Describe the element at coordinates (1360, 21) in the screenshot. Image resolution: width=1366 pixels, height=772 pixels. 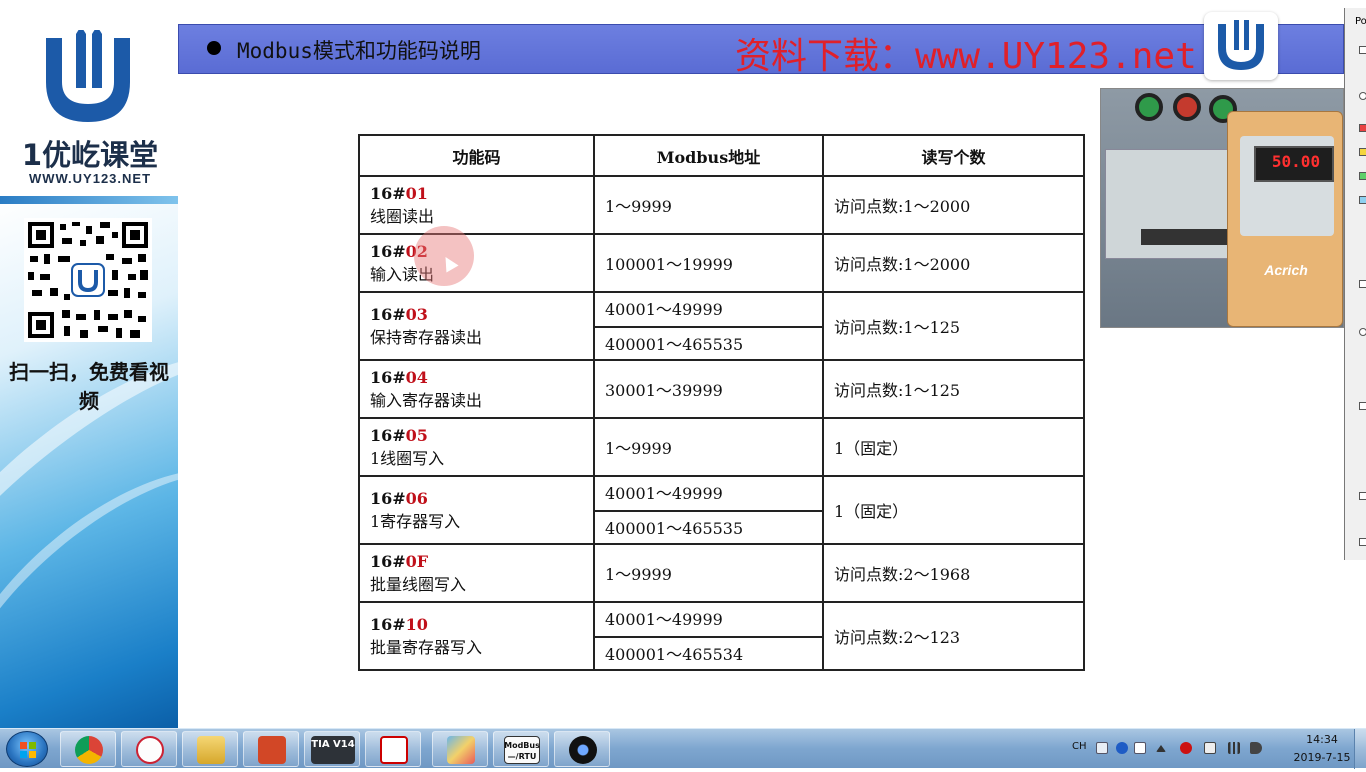
I see `right-window-title: Po` at that location.